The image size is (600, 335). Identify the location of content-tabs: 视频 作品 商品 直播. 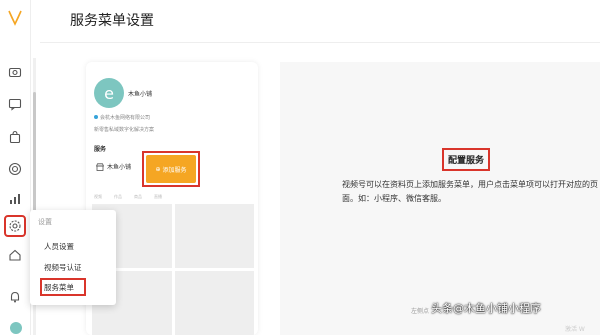
(128, 197).